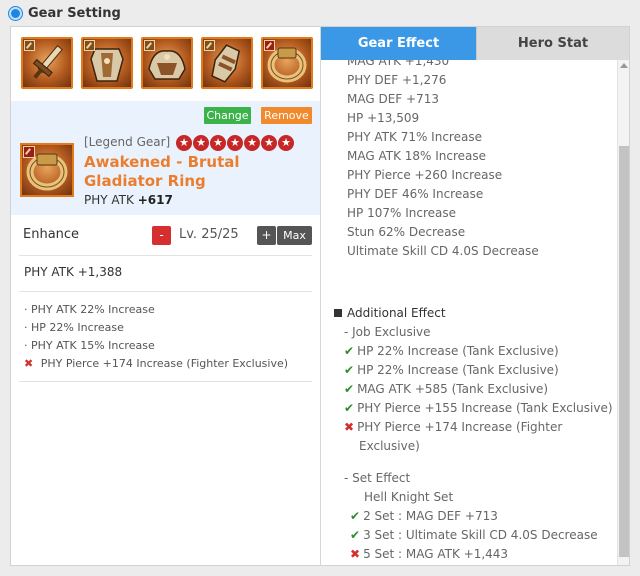 The height and width of the screenshot is (576, 640). What do you see at coordinates (415, 194) in the screenshot?
I see `effect-item: PHY DEF 46% Increase` at bounding box center [415, 194].